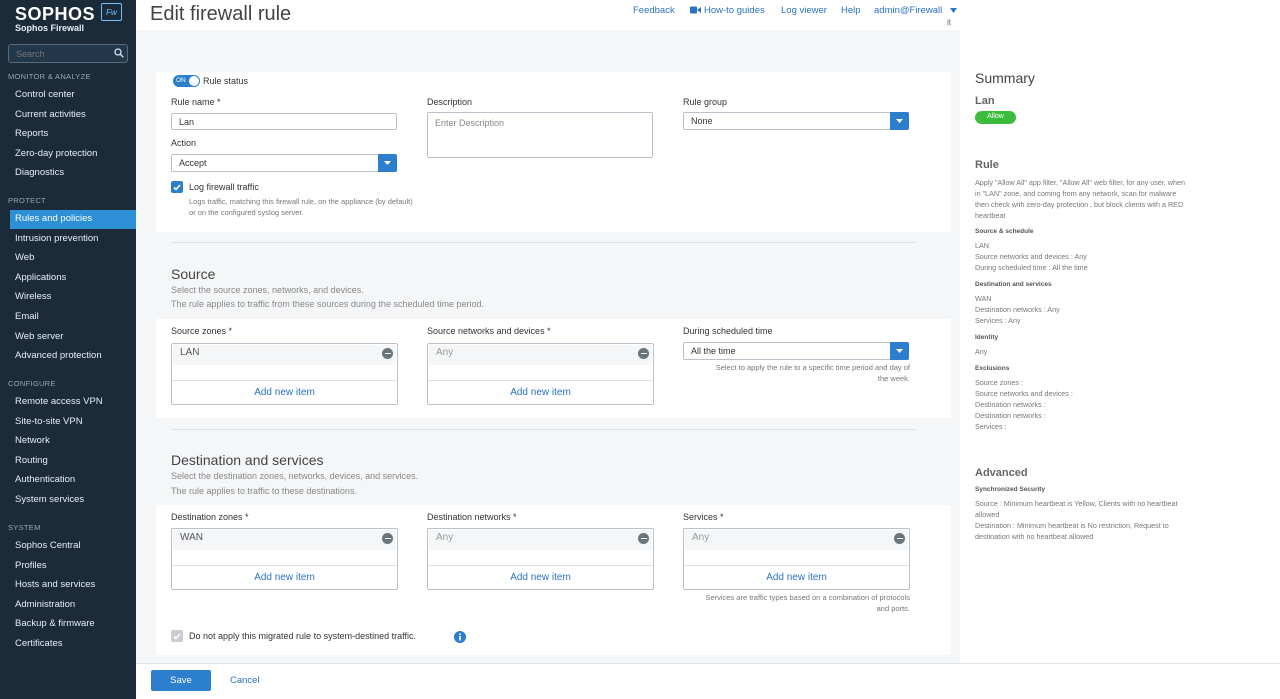 The image size is (1280, 699). I want to click on toggle-label: ON, so click(181, 80).